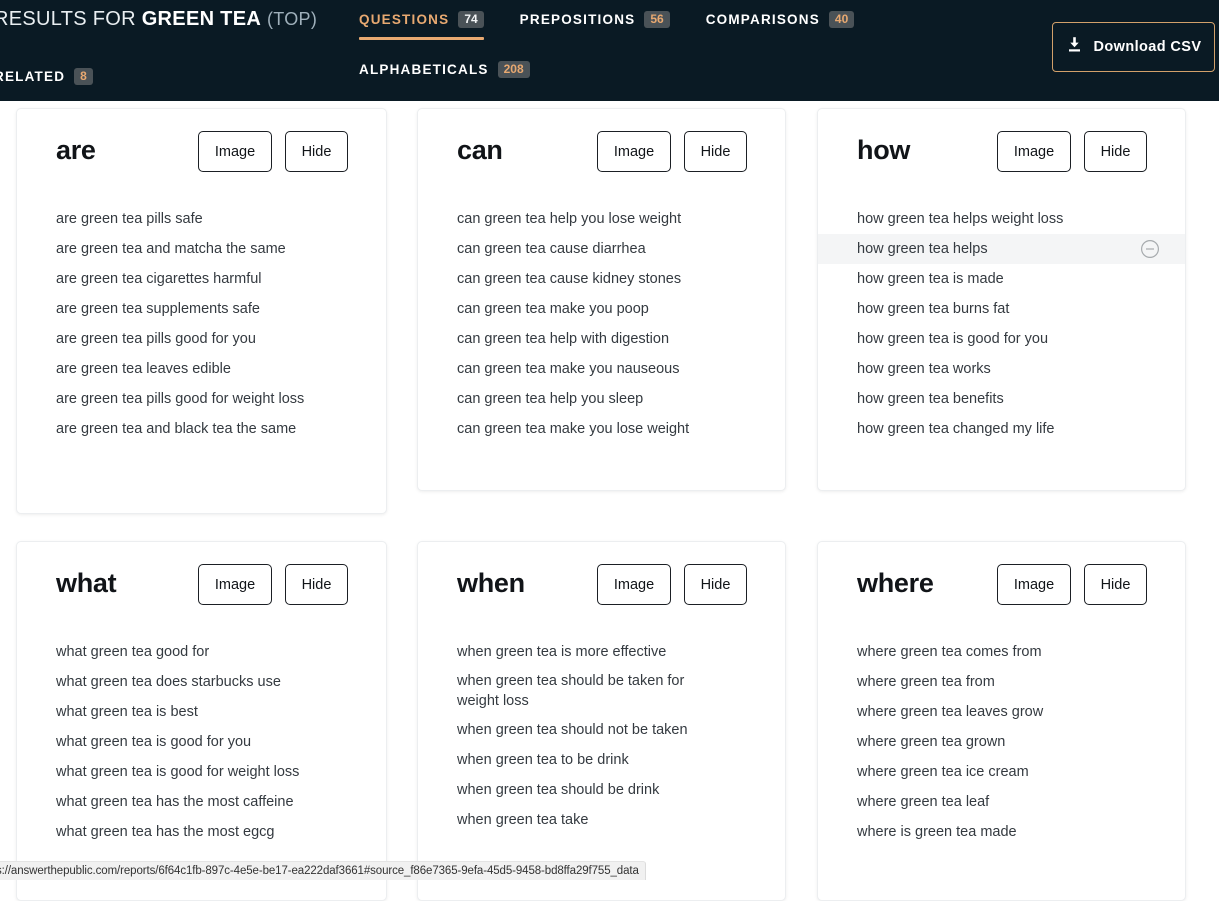 The width and height of the screenshot is (1219, 901). Describe the element at coordinates (201, 219) in the screenshot. I see `list-item: are green tea pills safe` at that location.